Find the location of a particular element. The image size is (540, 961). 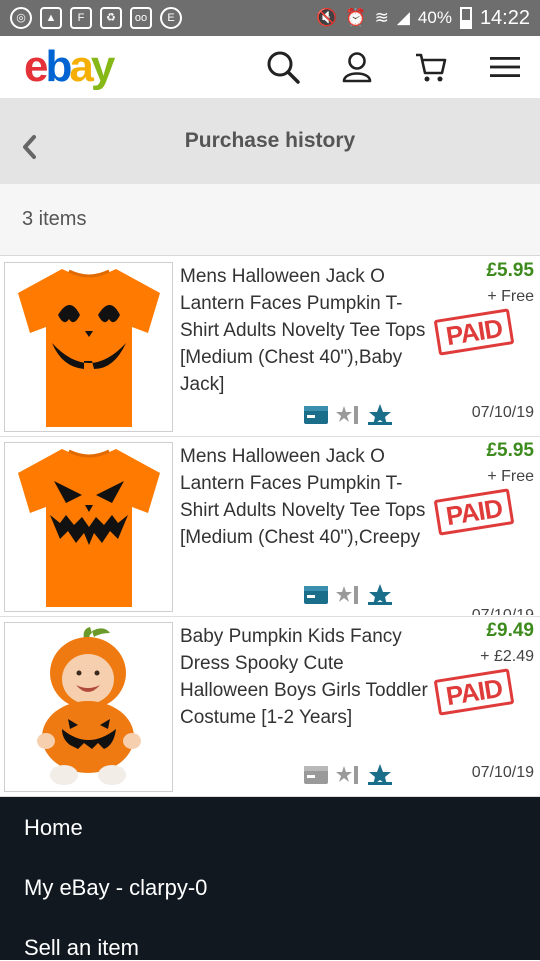

item-image-tshirt-creepy is located at coordinates (88, 527).